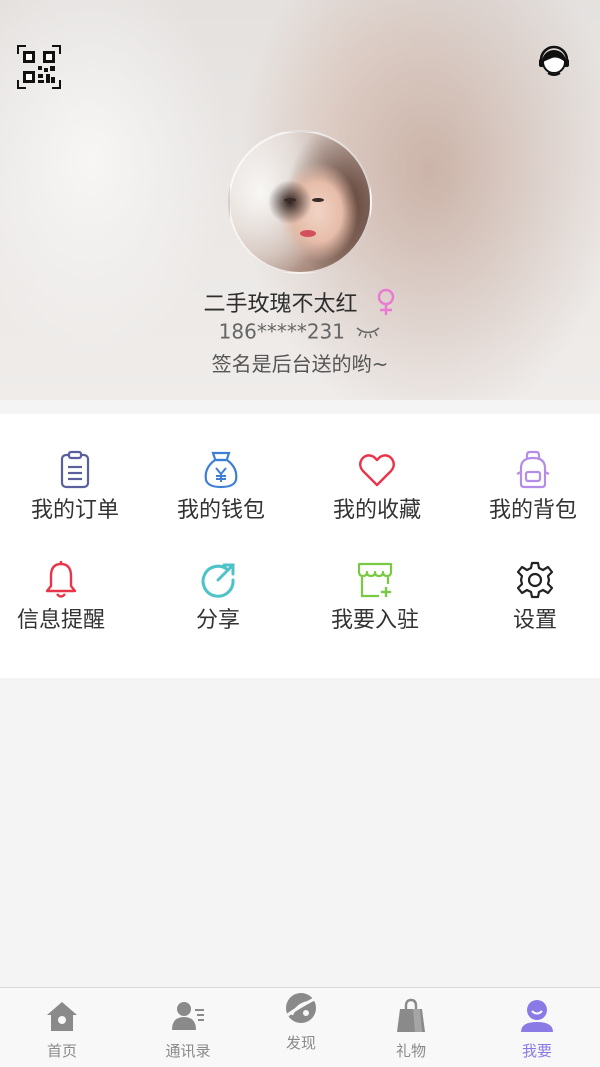 Image resolution: width=600 pixels, height=1067 pixels. Describe the element at coordinates (61, 1051) in the screenshot. I see `tab-label: 首页` at that location.